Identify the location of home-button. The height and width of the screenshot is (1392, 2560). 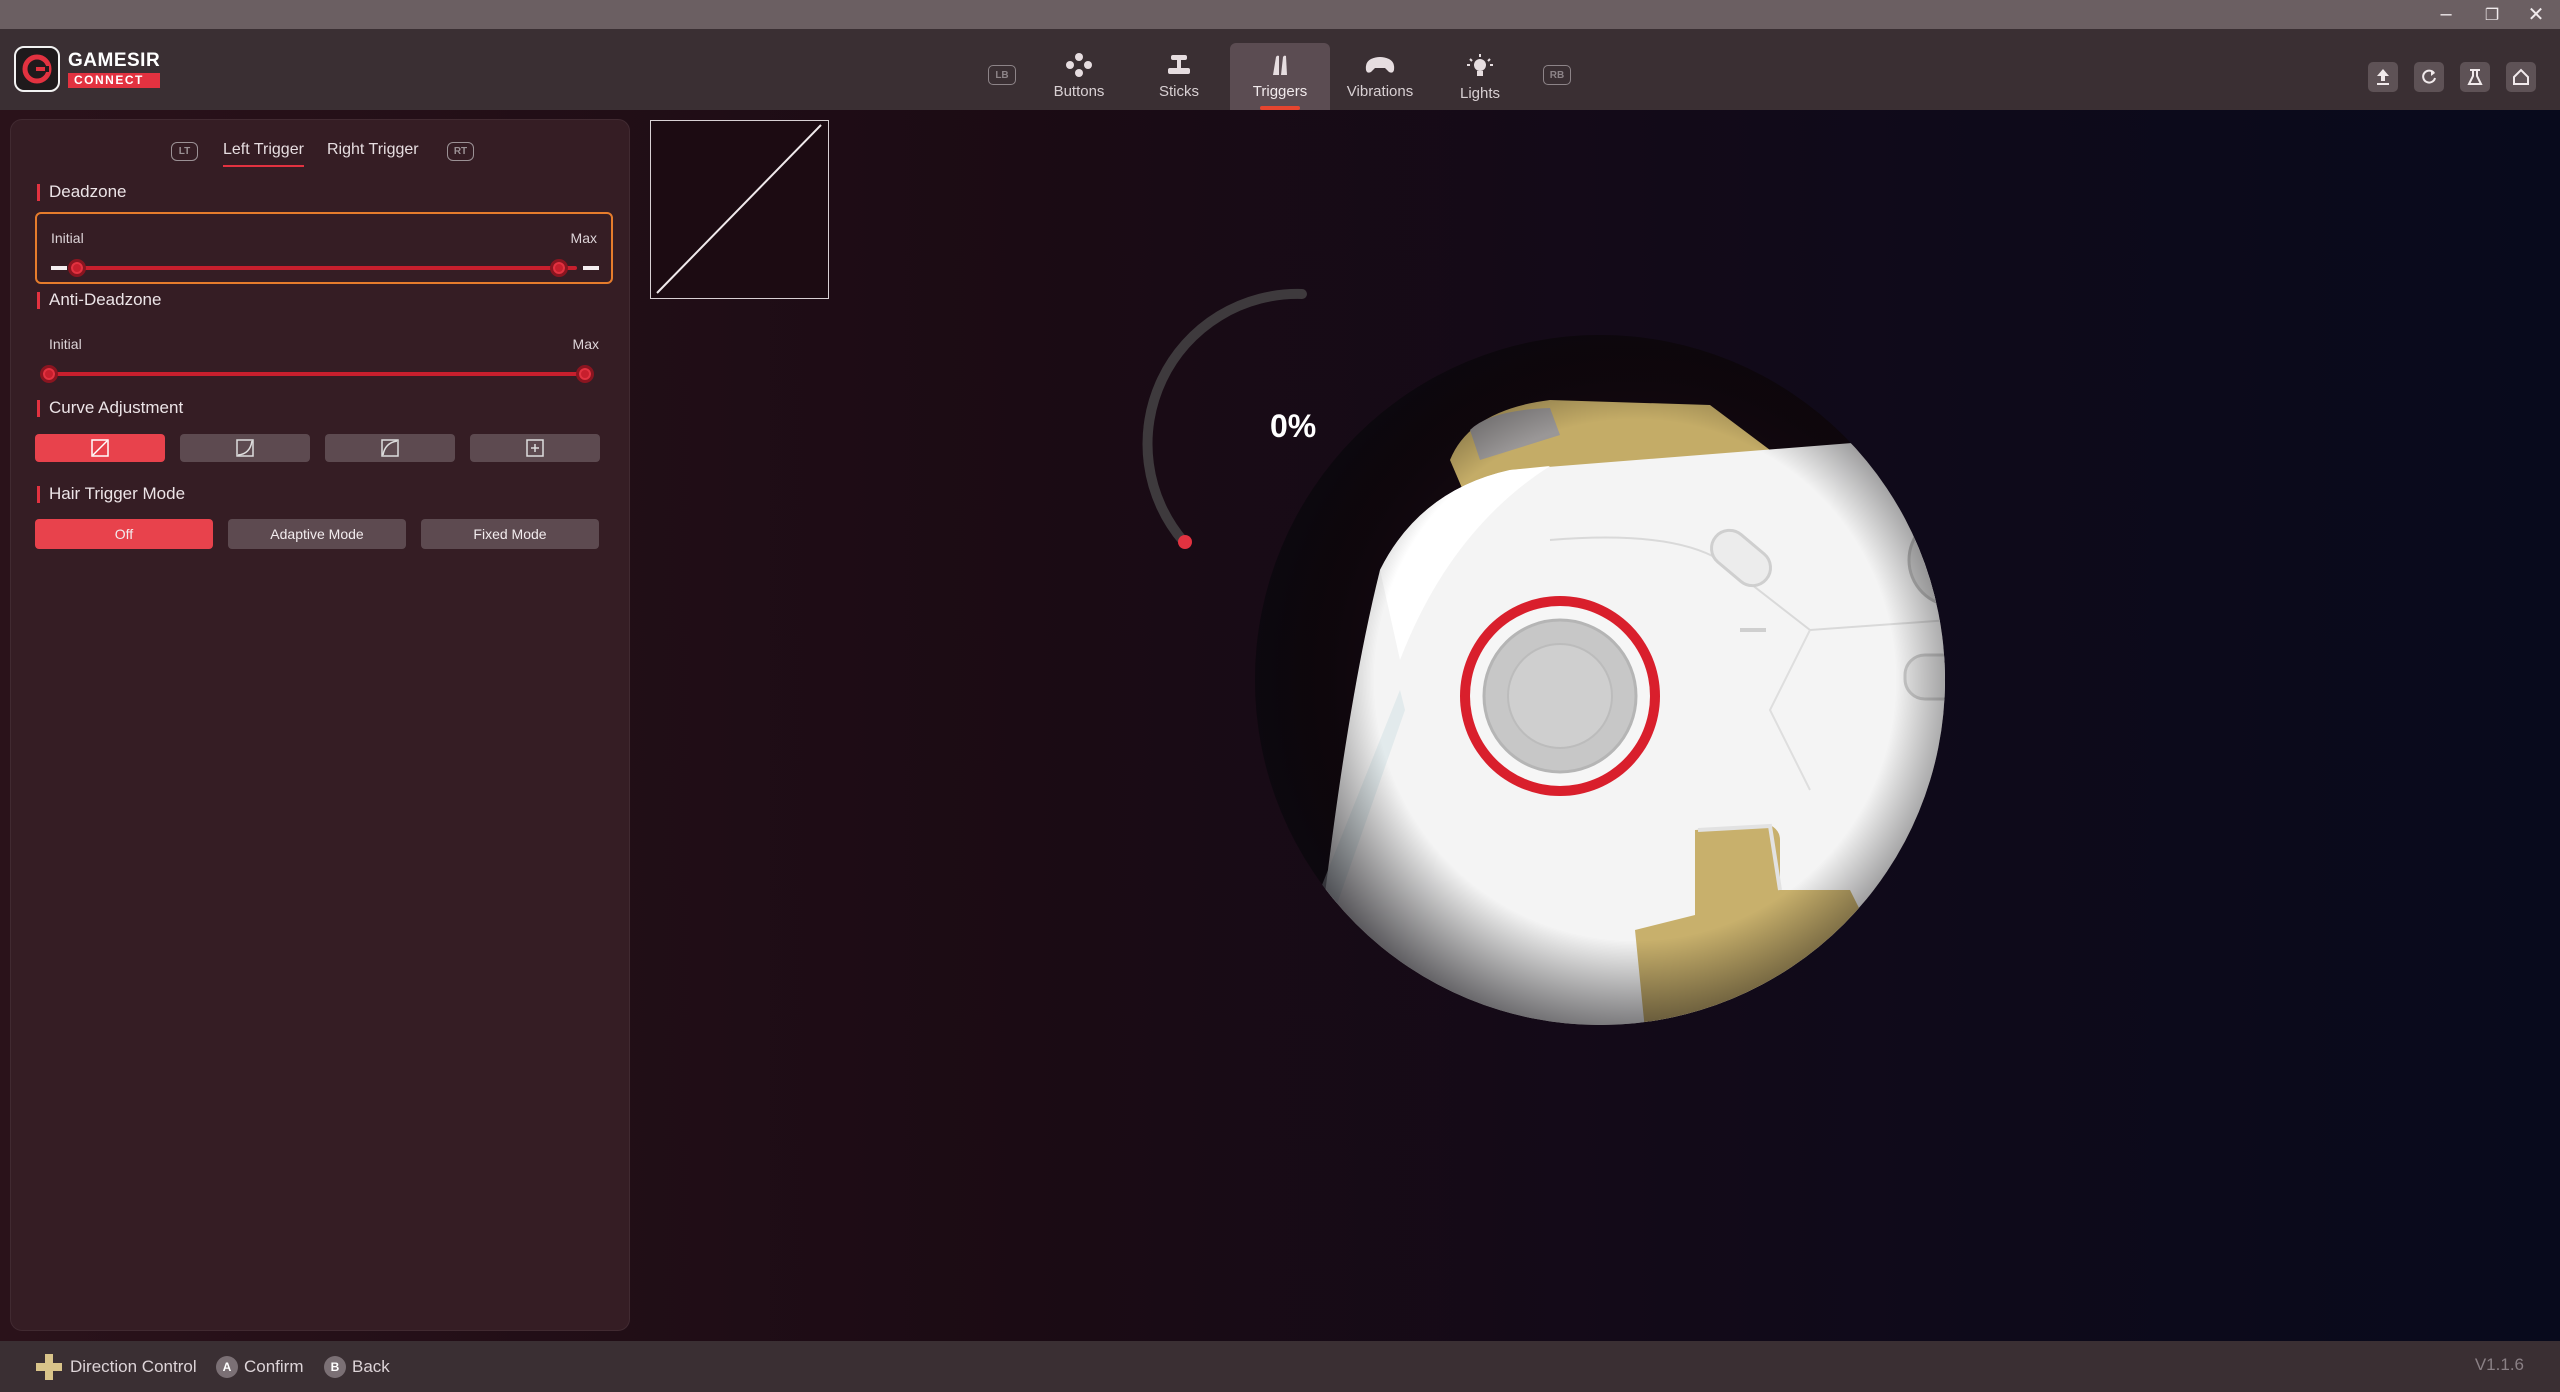
(2521, 77).